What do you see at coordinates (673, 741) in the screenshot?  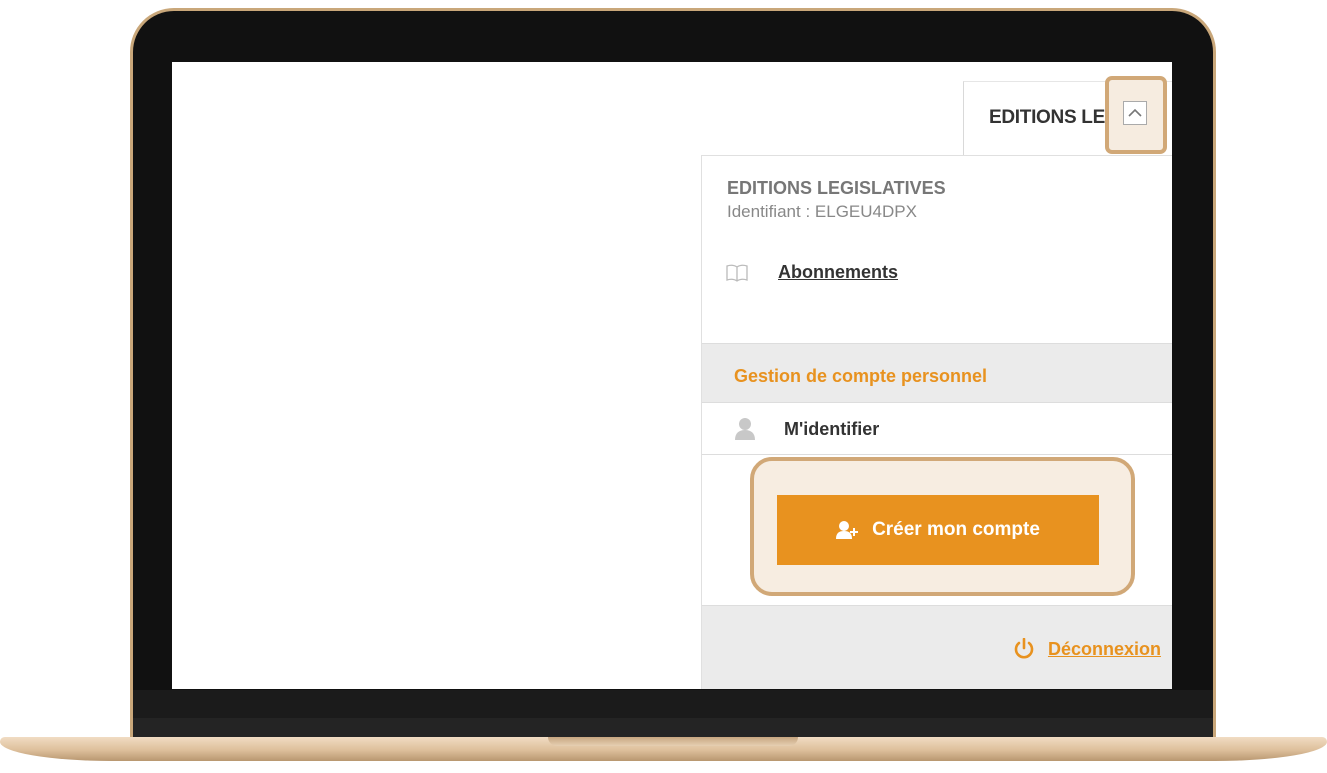 I see `laptop-notch` at bounding box center [673, 741].